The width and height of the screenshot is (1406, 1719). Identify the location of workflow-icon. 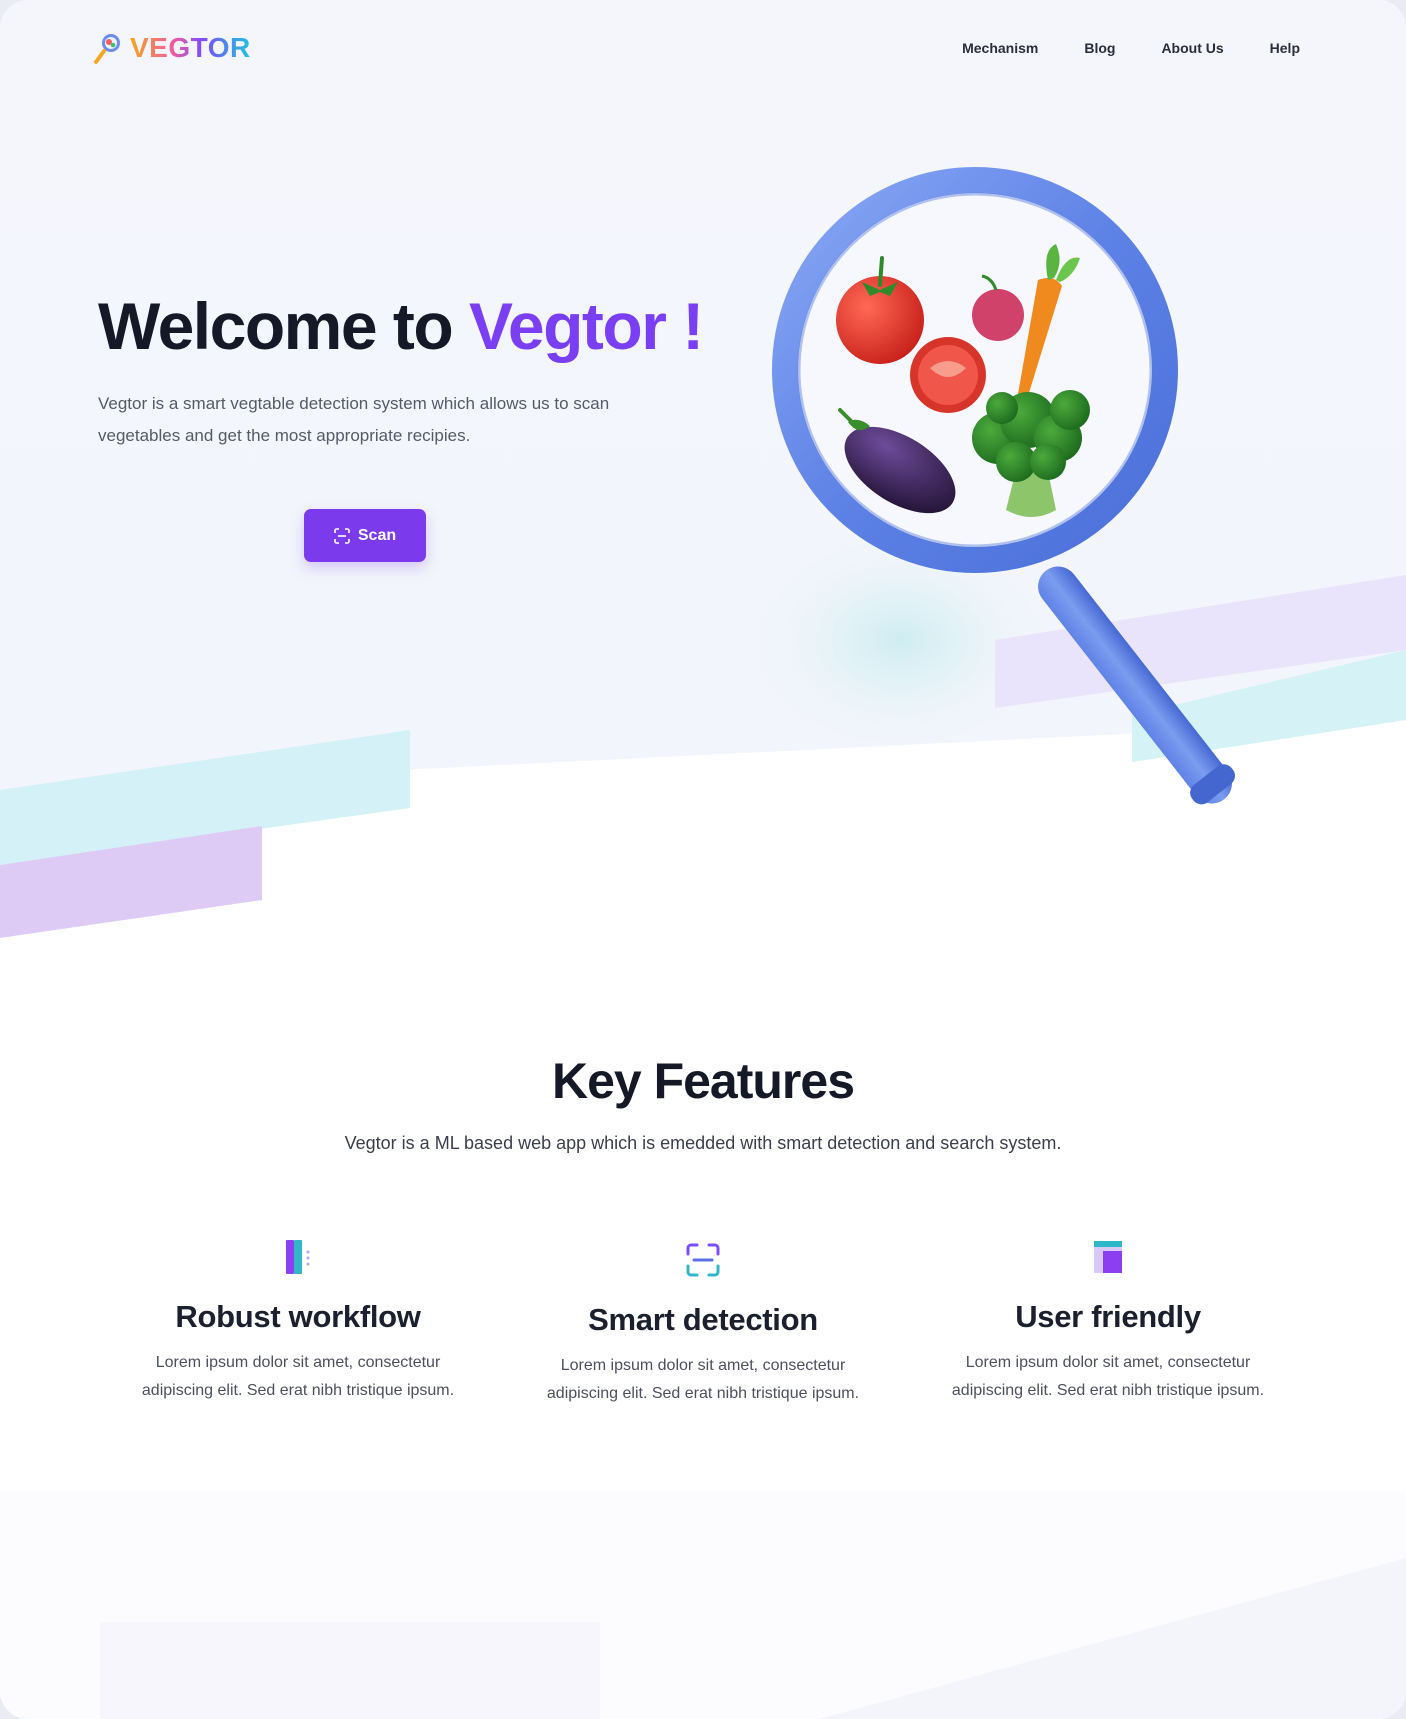
(298, 1257).